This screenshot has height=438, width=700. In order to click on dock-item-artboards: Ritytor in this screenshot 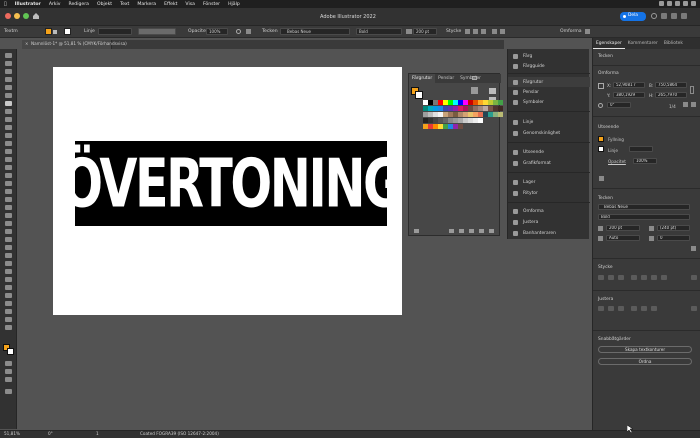, I will do `click(549, 193)`.